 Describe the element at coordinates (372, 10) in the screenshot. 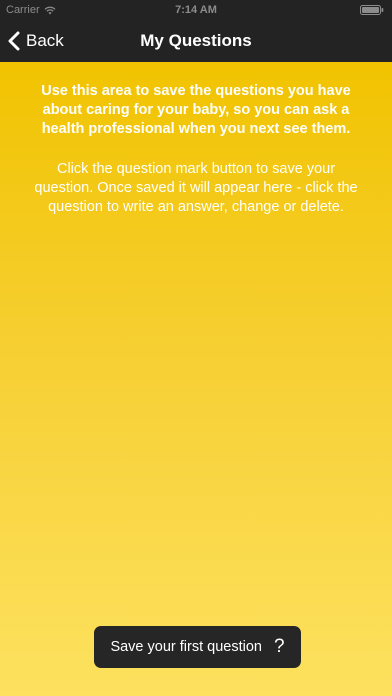

I see `battery-icon` at that location.